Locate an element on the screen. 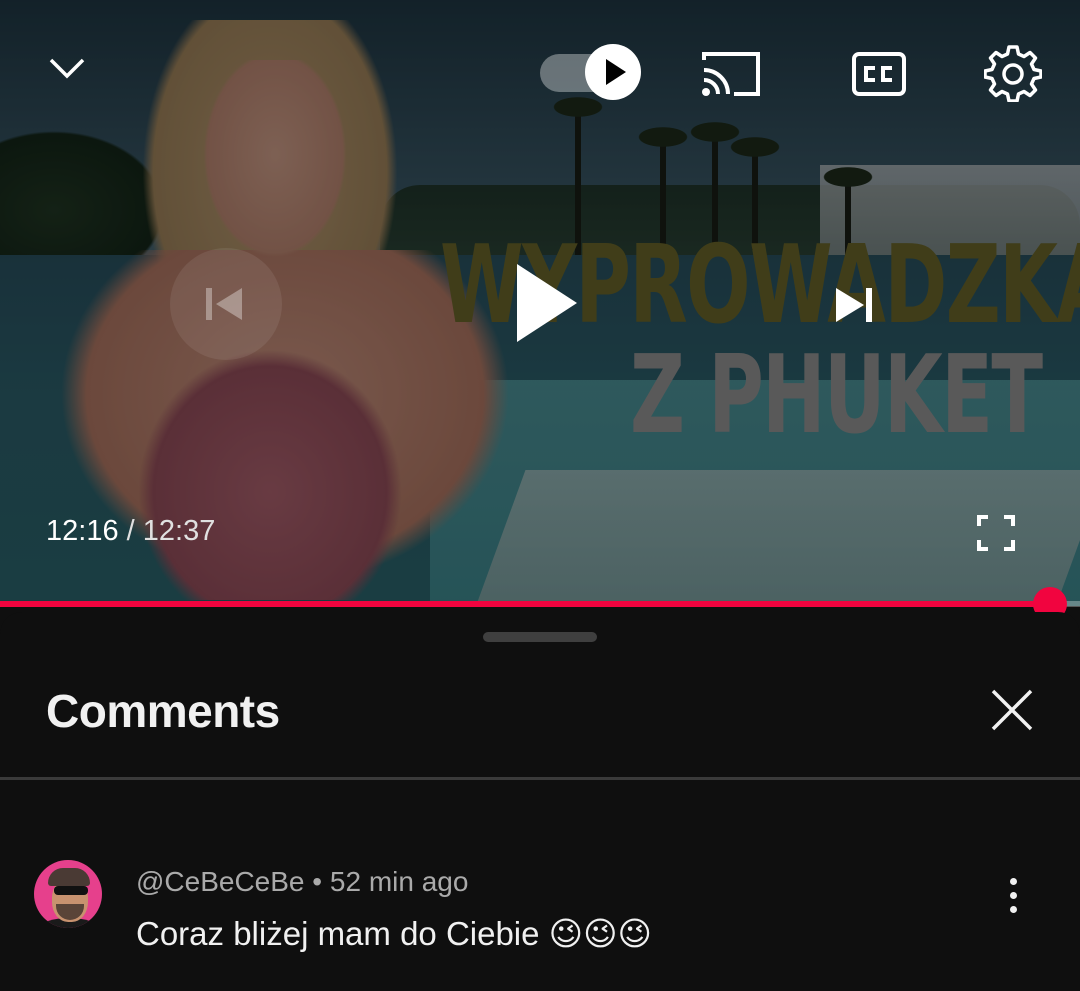 This screenshot has width=1080, height=991. time-display: 12:16 / 12:37 is located at coordinates (130, 531).